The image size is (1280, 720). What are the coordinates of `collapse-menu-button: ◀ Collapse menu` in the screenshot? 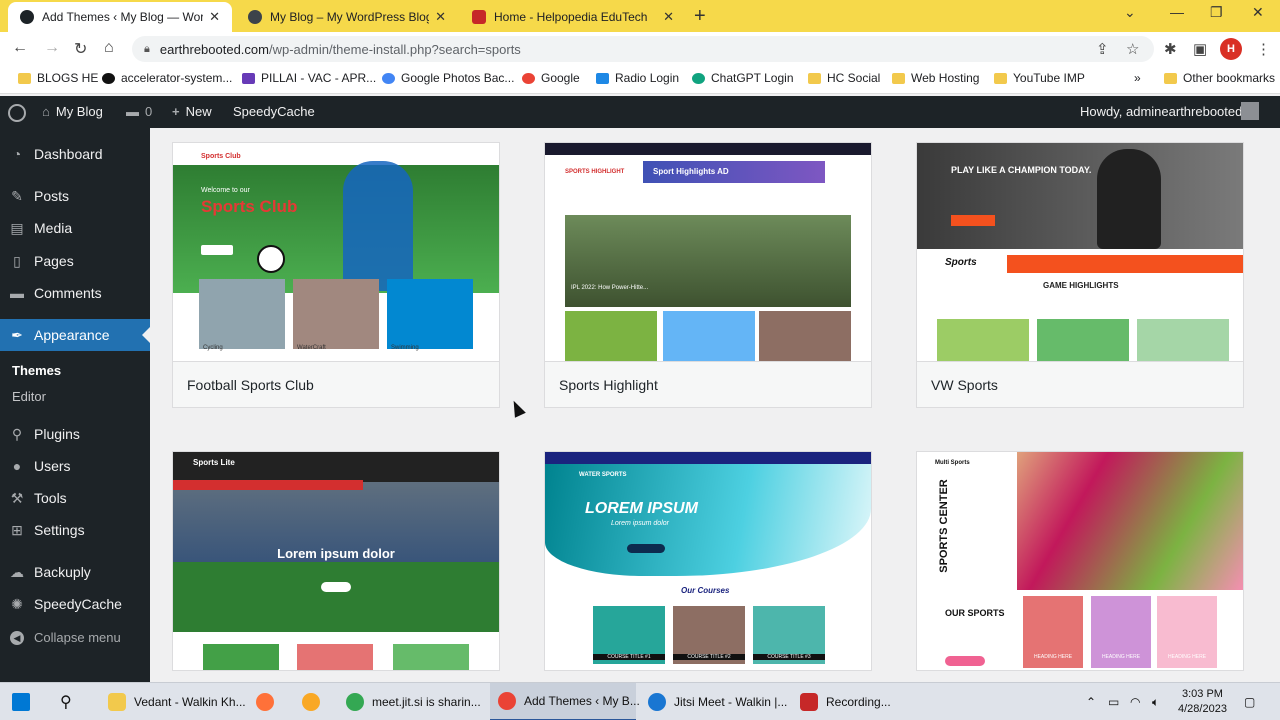 It's located at (65, 637).